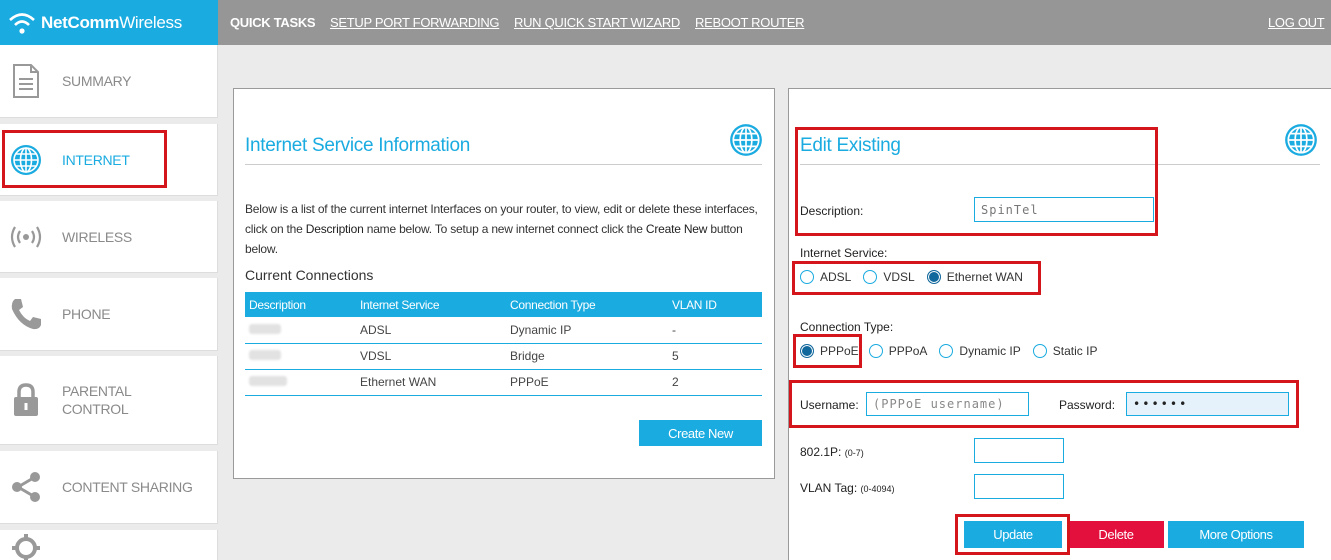 The image size is (1331, 560). I want to click on current-connections-heading: Current Connections, so click(309, 275).